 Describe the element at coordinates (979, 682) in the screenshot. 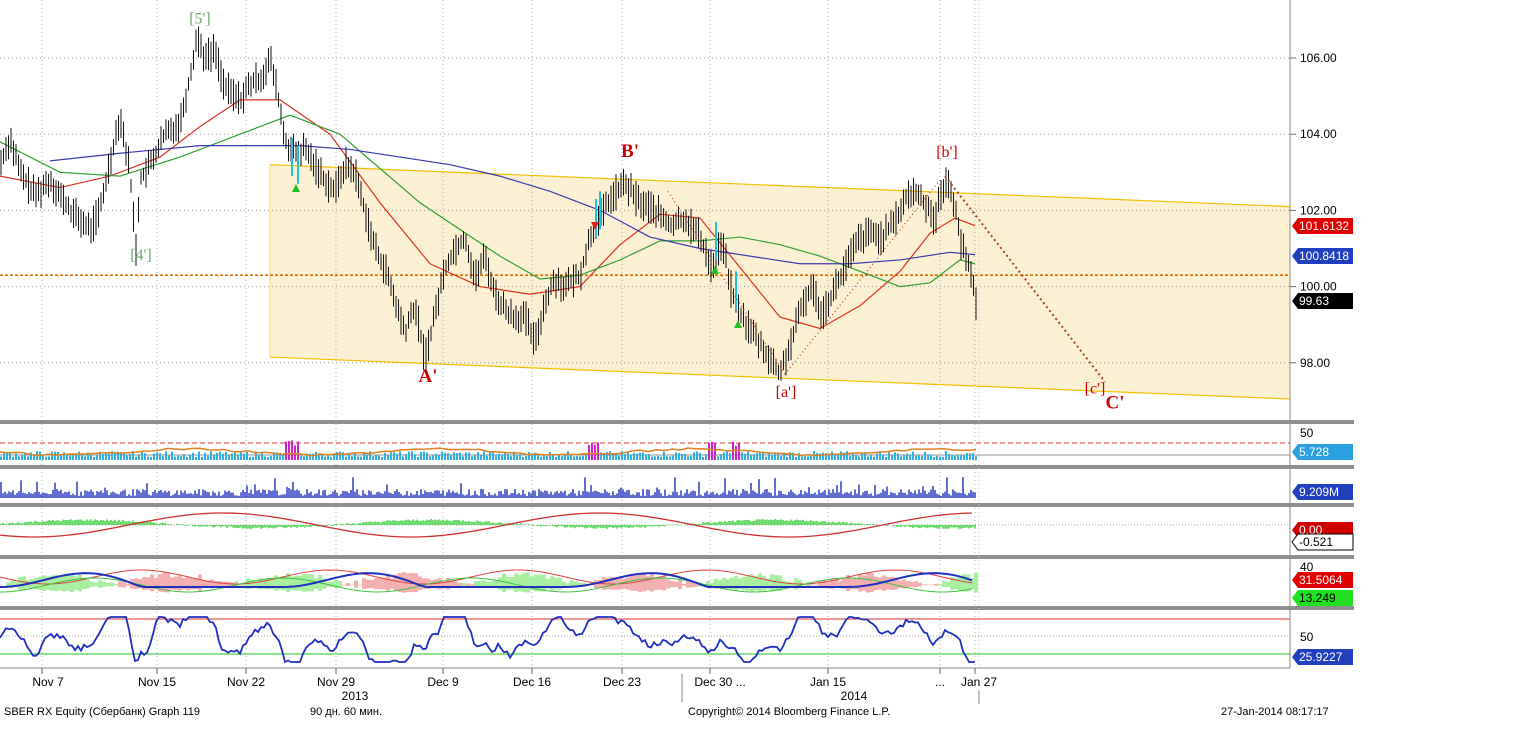

I see `x-axis-label: Jan 27` at that location.